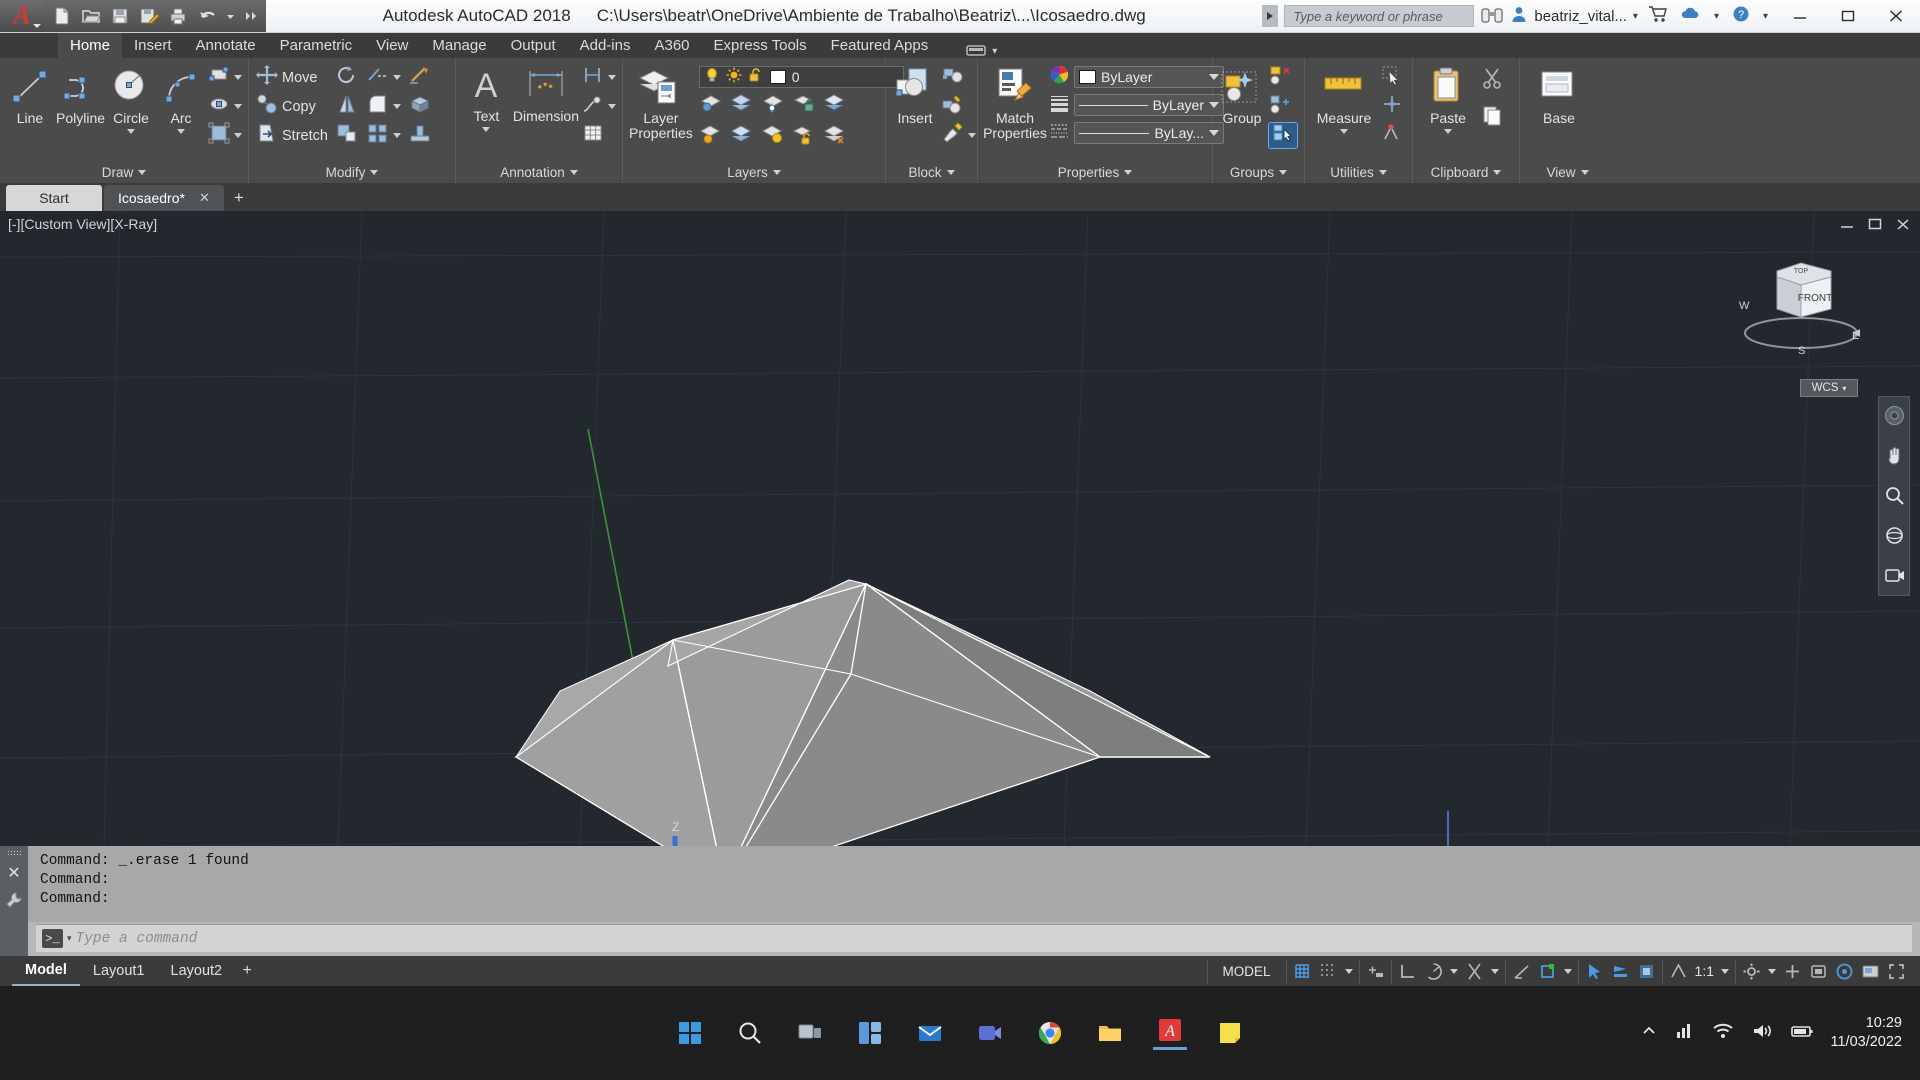  What do you see at coordinates (1691, 16) in the screenshot?
I see `cloud-sync-icon` at bounding box center [1691, 16].